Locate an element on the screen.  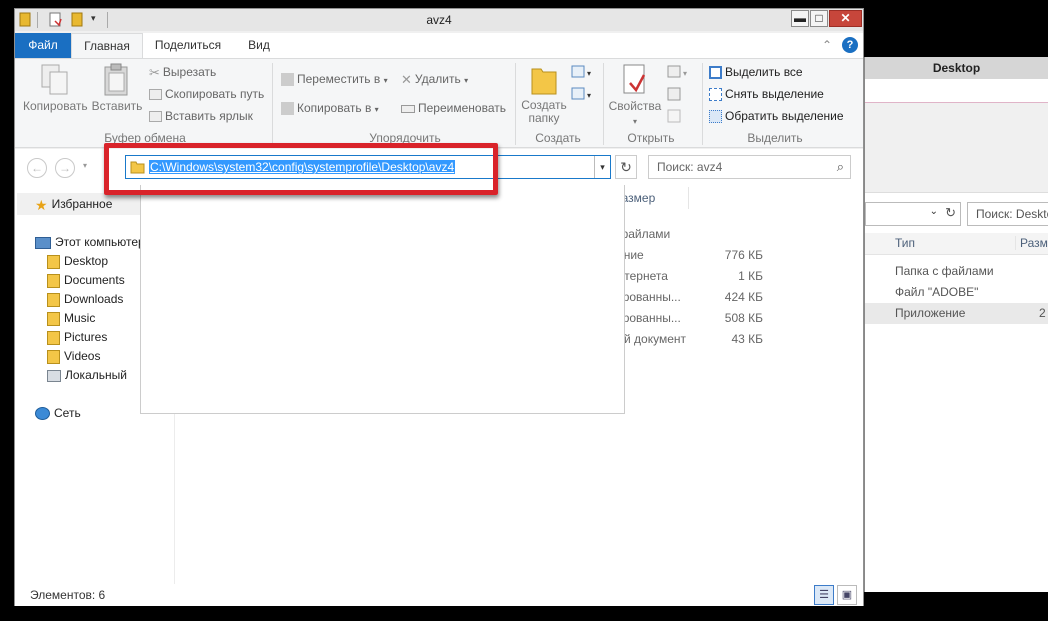
nav-network: Сеть is located at coordinates (58, 413).